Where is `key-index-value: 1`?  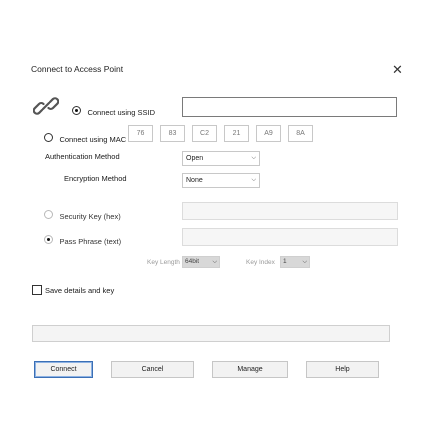 key-index-value: 1 is located at coordinates (285, 261).